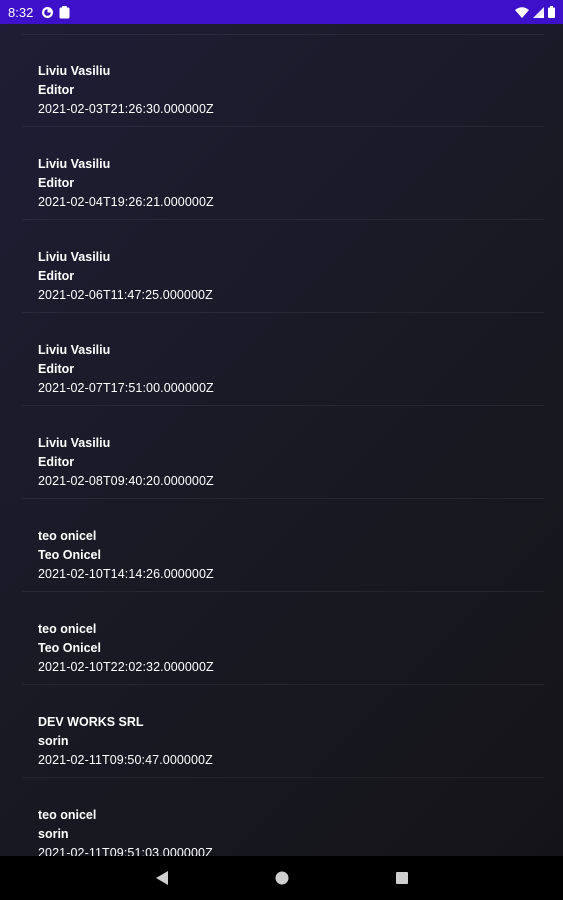  I want to click on status-time: 8:32, so click(21, 12).